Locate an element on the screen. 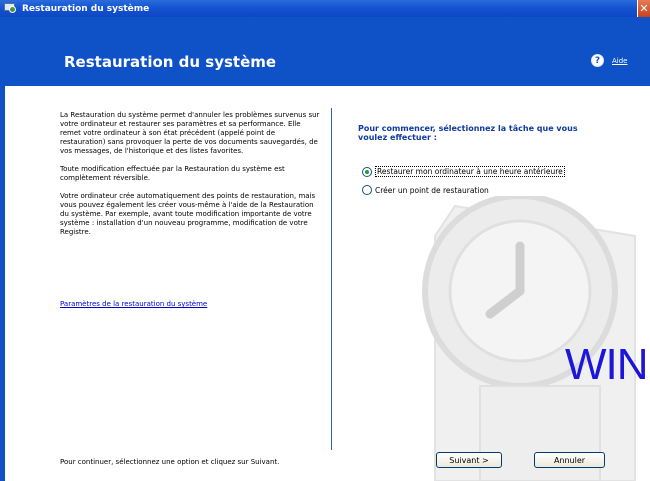  radio-create-point is located at coordinates (367, 190).